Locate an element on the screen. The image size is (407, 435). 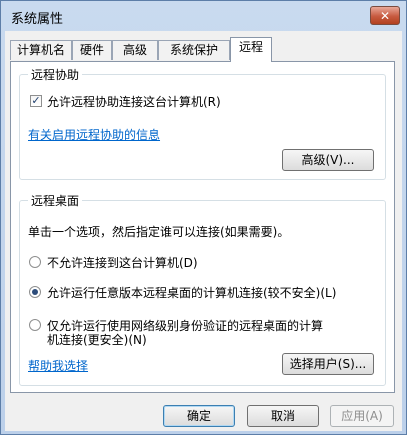
radio-allow-nla-only is located at coordinates (35, 325).